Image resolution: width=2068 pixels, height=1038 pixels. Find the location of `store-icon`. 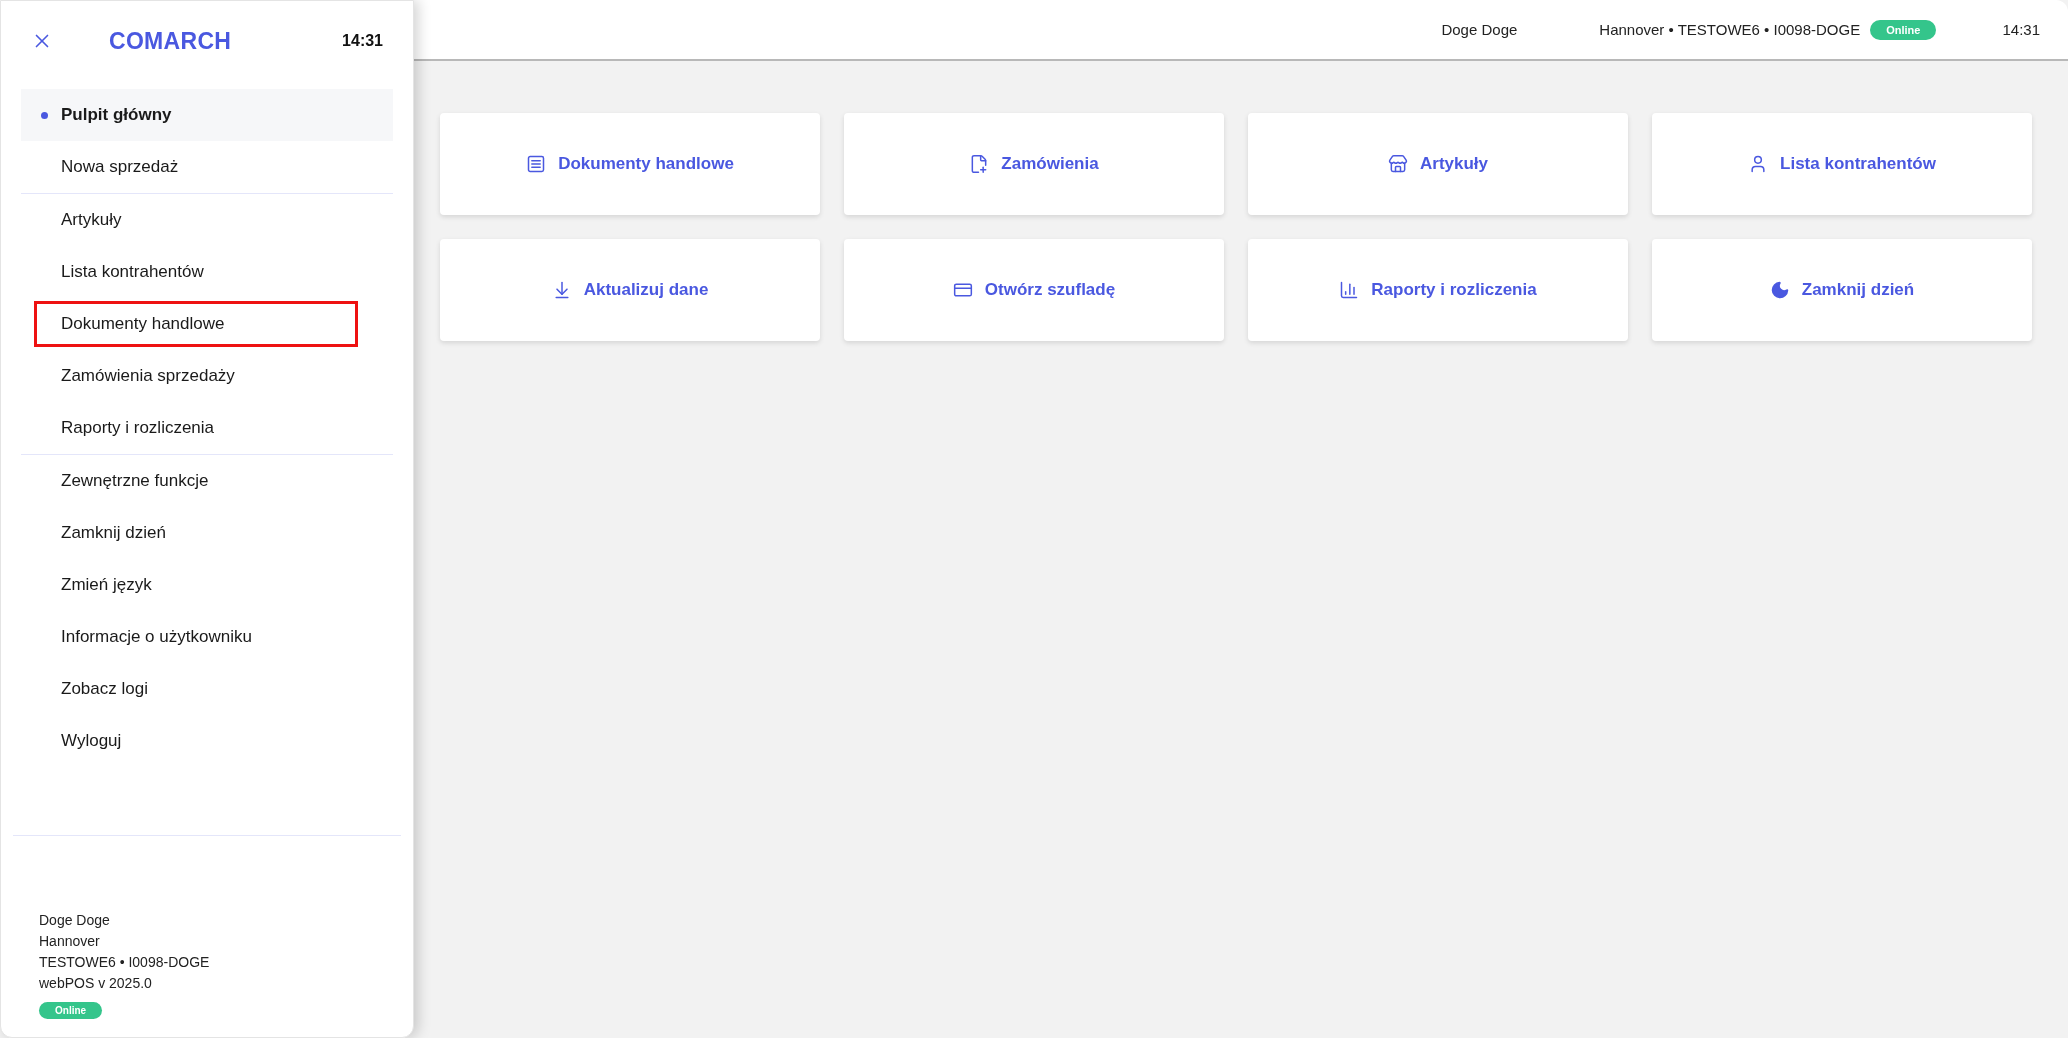

store-icon is located at coordinates (1398, 164).